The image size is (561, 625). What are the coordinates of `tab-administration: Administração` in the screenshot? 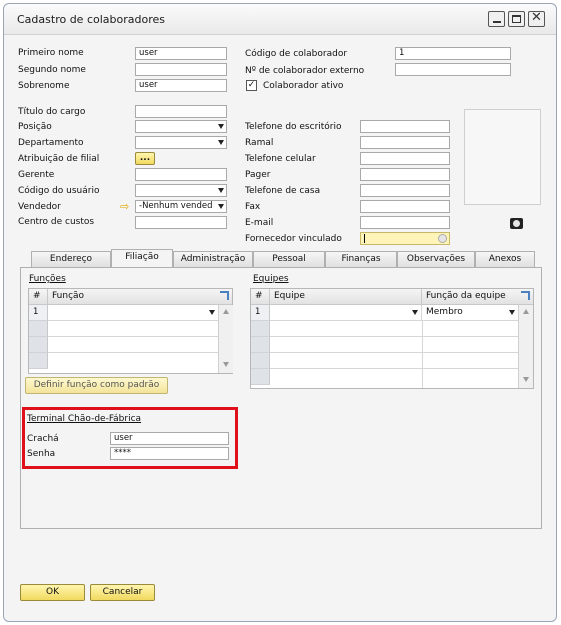 It's located at (213, 259).